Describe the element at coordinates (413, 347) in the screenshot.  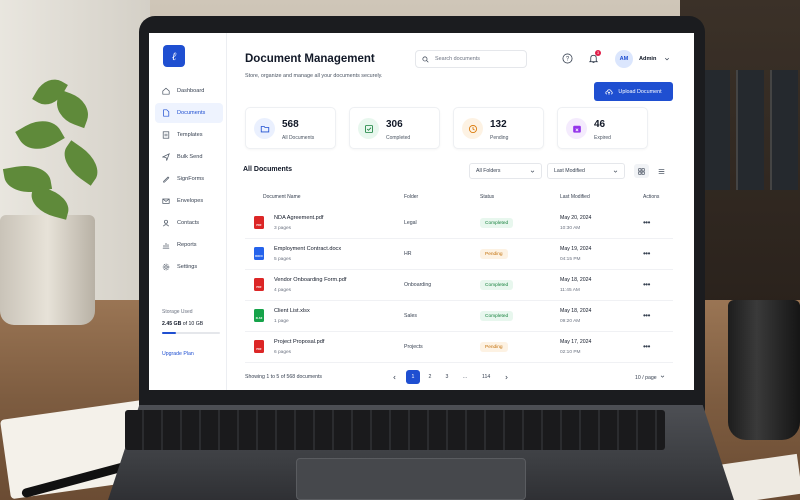
I see `document-folder: Projects` at that location.